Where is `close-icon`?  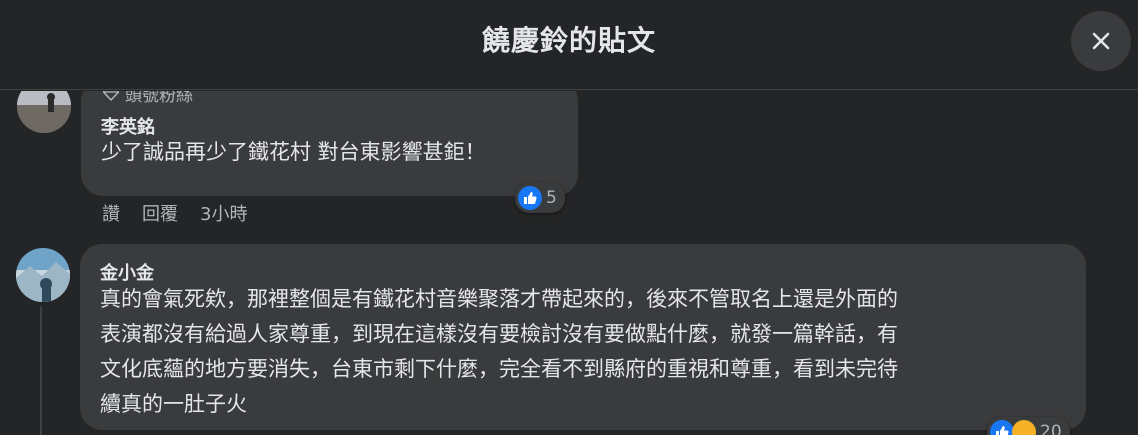 close-icon is located at coordinates (1101, 41).